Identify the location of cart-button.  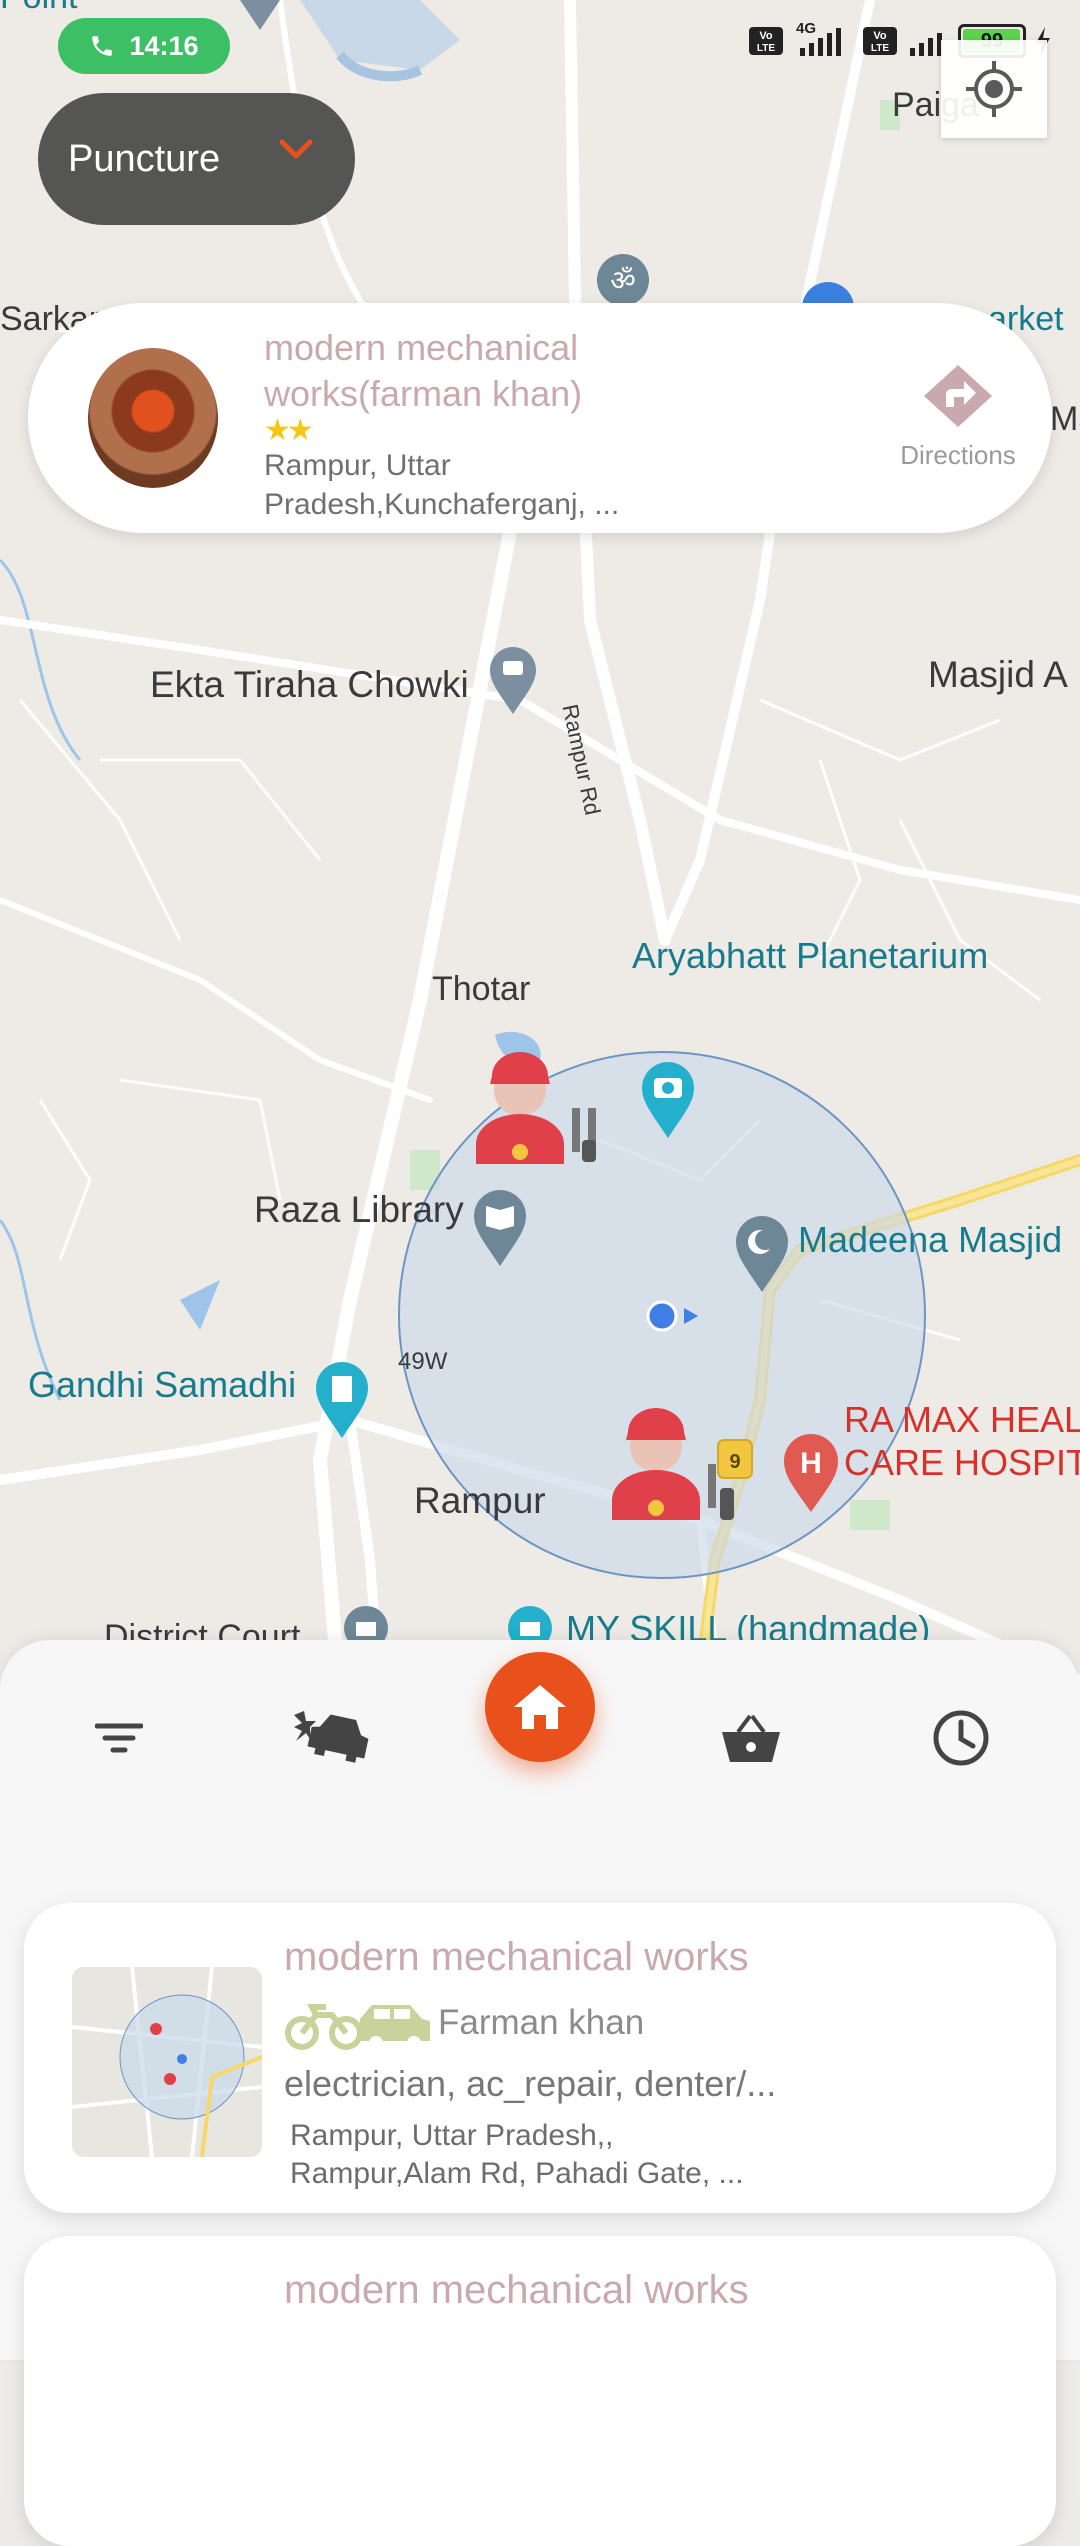
(751, 1738).